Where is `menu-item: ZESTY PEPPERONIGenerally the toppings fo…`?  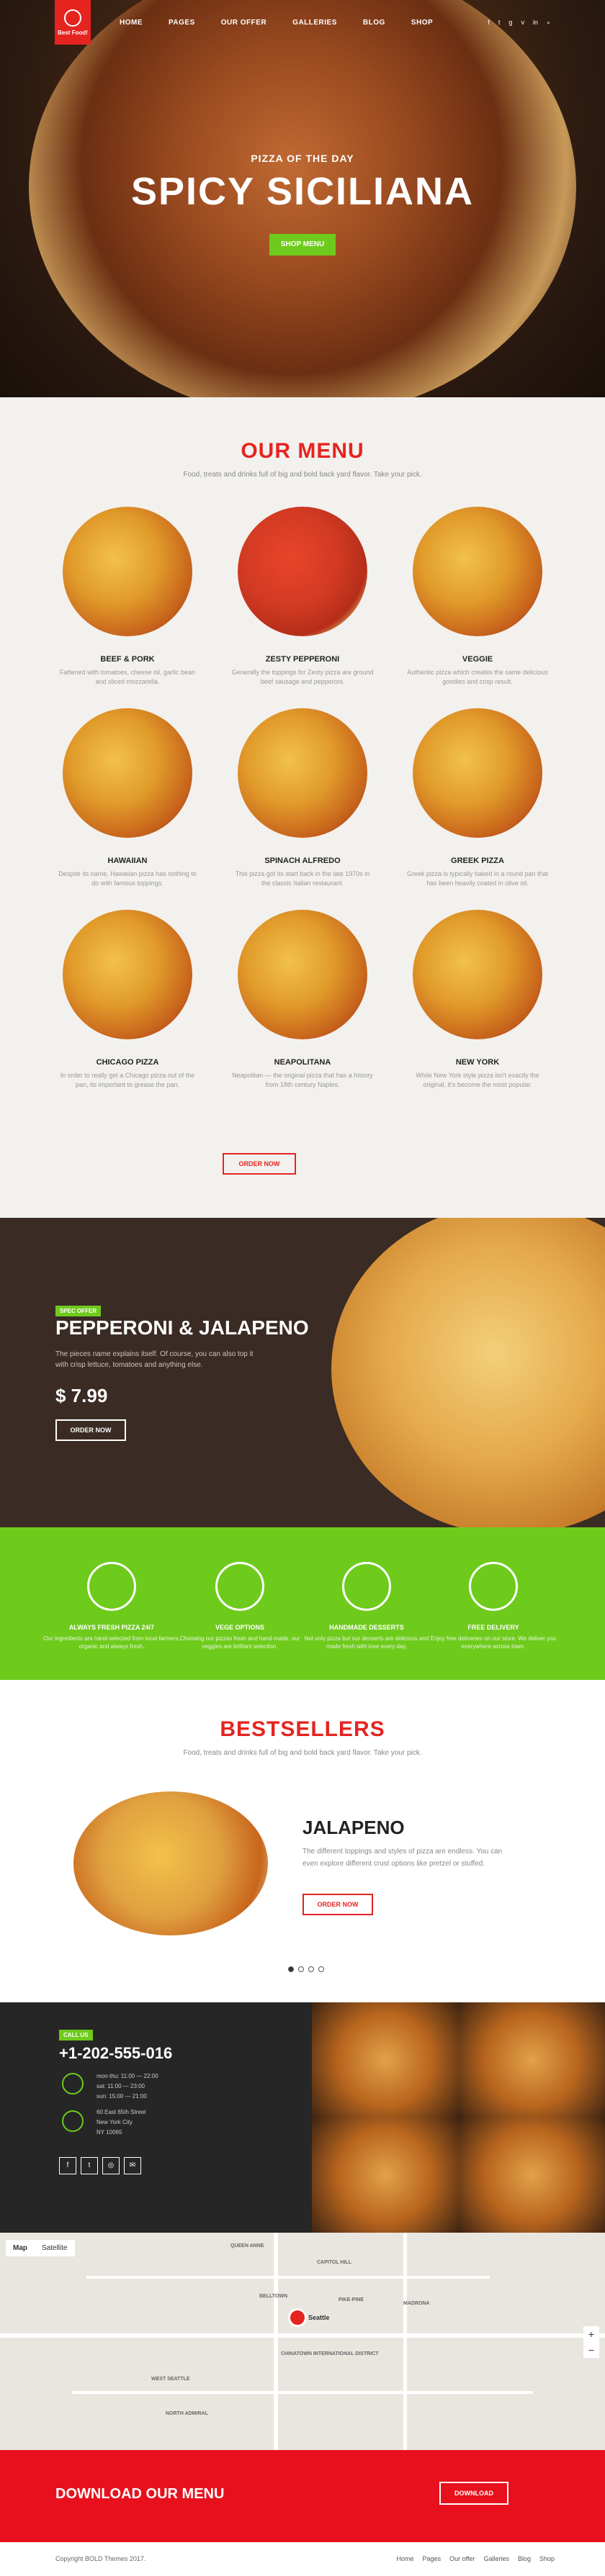
menu-item: ZESTY PEPPERONIGenerally the toppings fo… is located at coordinates (302, 597).